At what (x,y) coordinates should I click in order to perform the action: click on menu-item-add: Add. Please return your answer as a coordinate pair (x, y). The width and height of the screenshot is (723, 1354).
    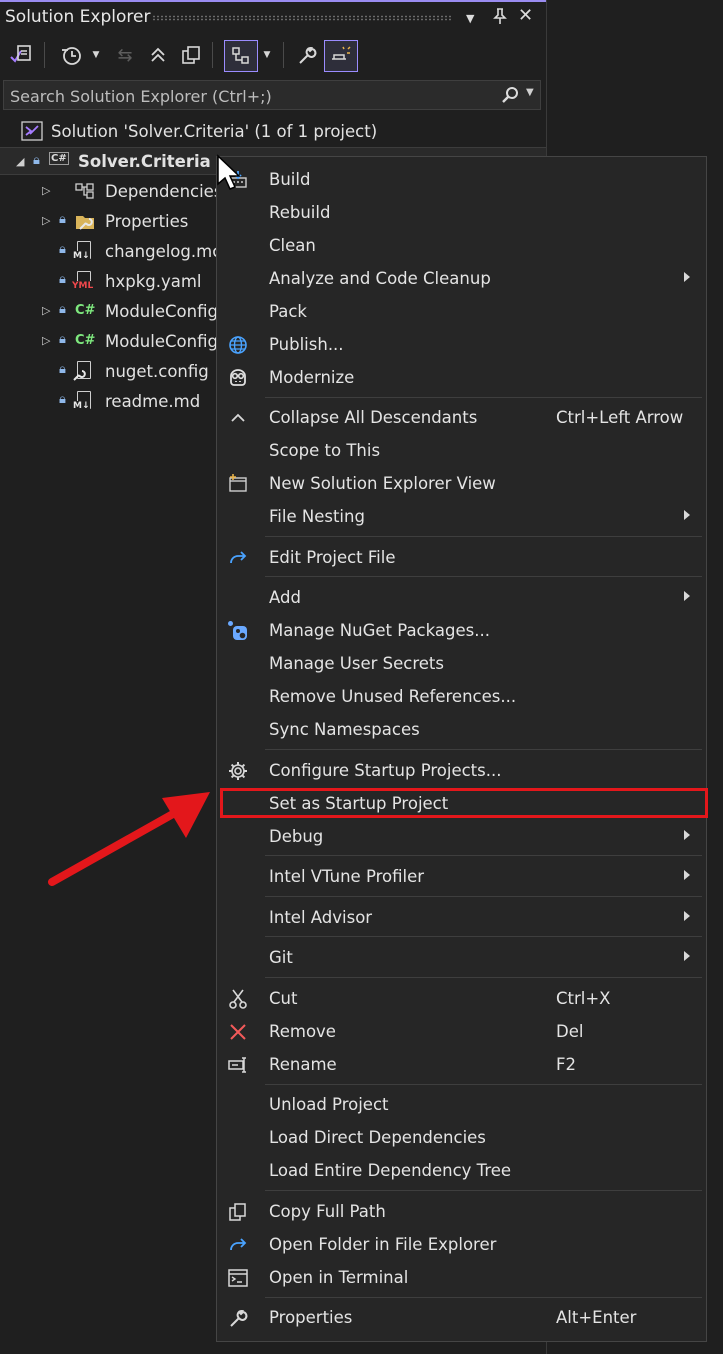
    Looking at the image, I should click on (461, 597).